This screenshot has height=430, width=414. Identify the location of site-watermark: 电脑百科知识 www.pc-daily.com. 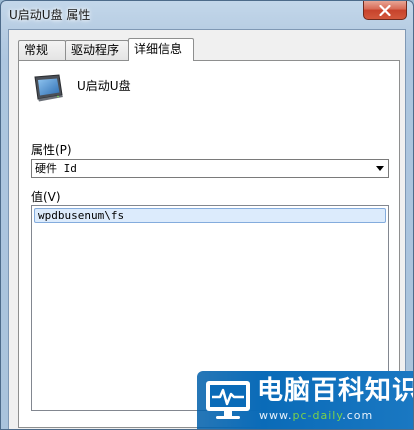
(305, 400).